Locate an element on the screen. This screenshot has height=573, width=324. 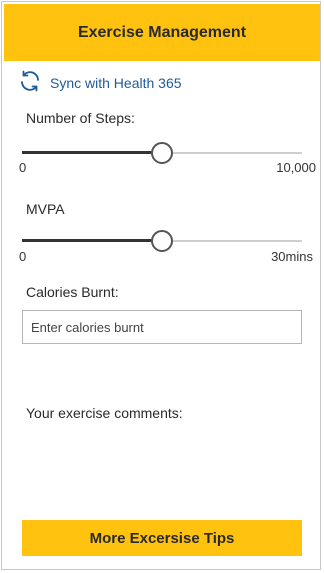
sync-link: Sync with Health 365 is located at coordinates (100, 83).